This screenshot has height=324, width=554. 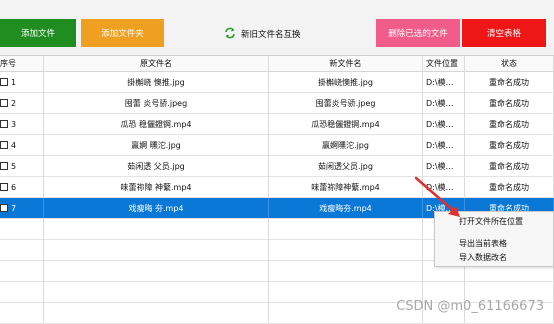 What do you see at coordinates (437, 196) in the screenshot?
I see `red-arrow-annotation` at bounding box center [437, 196].